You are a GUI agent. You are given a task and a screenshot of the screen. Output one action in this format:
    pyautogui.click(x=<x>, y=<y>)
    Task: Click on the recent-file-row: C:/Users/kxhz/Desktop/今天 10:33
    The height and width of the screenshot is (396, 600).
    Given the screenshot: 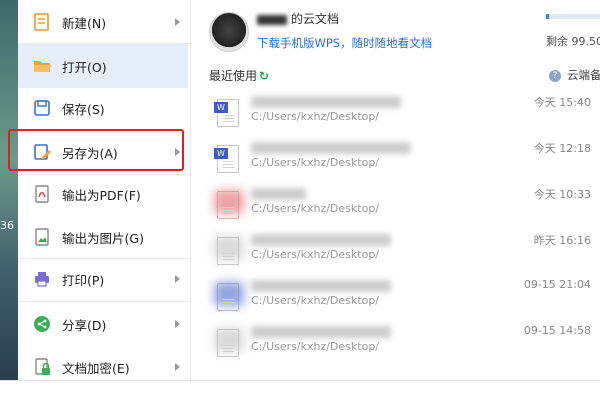 What is the action you would take?
    pyautogui.click(x=395, y=207)
    